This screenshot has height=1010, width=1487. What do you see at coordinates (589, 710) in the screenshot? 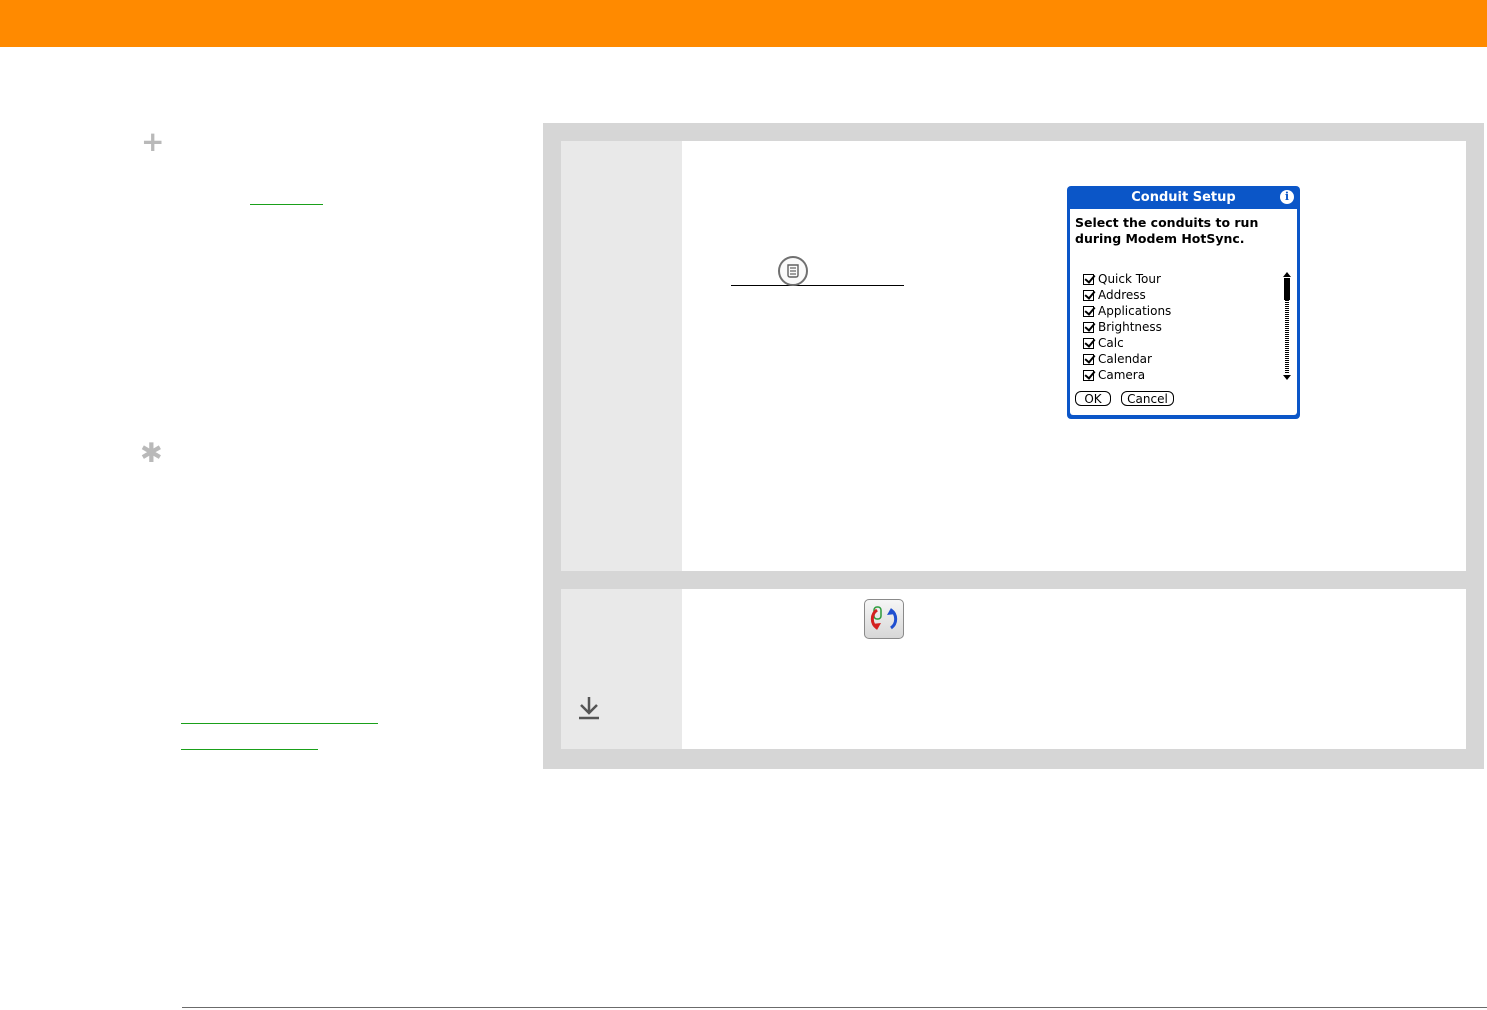
I see `download-arrow-icon` at bounding box center [589, 710].